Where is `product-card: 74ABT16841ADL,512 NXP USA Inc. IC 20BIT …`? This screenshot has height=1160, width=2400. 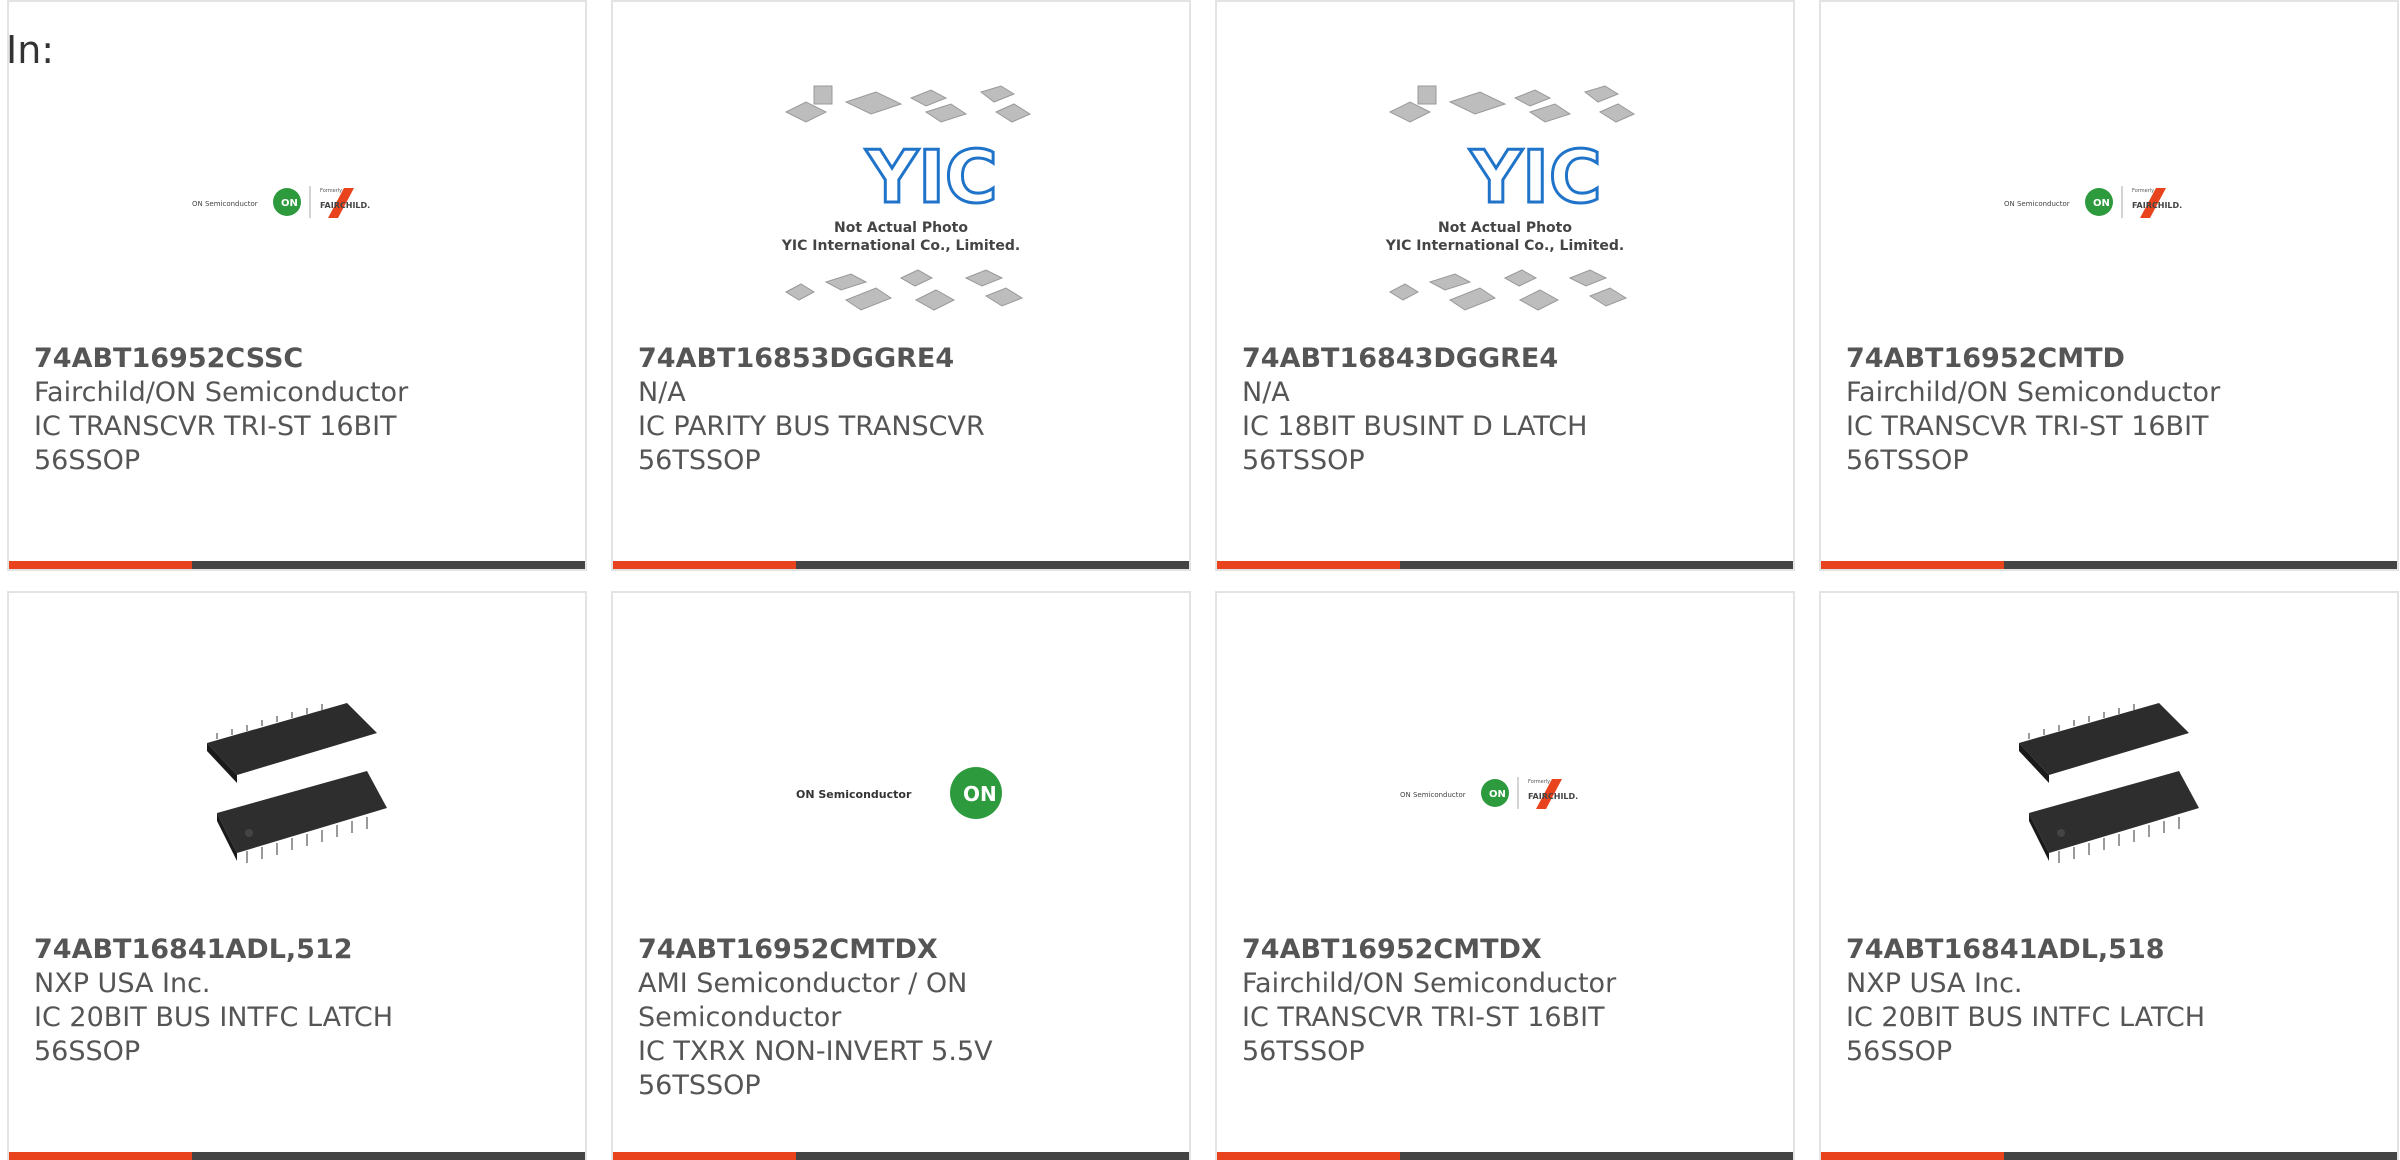 product-card: 74ABT16841ADL,512 NXP USA Inc. IC 20BIT … is located at coordinates (297, 875).